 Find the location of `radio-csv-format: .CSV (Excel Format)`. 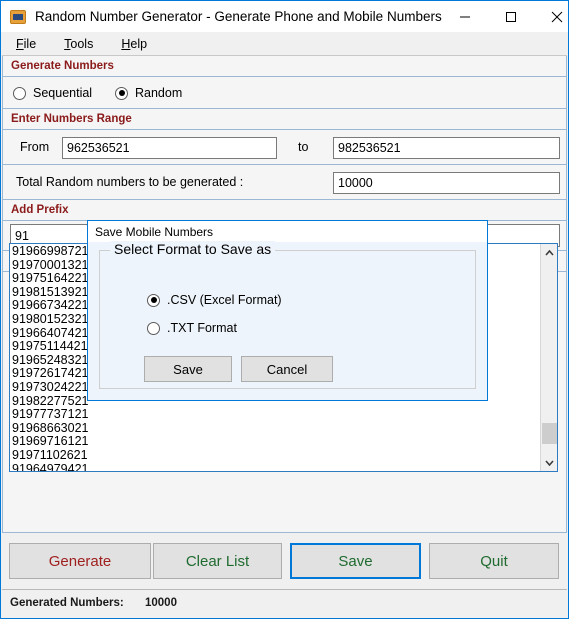

radio-csv-format: .CSV (Excel Format) is located at coordinates (214, 300).